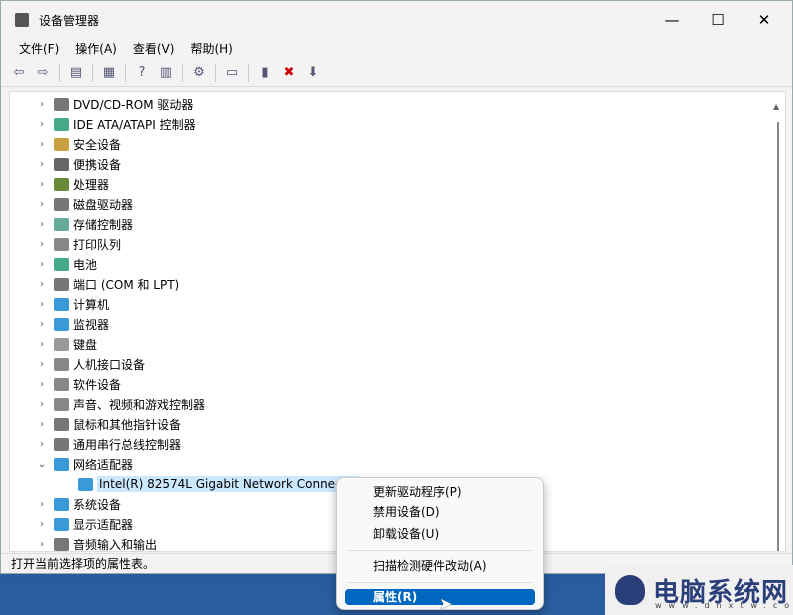 The height and width of the screenshot is (615, 793). I want to click on tree-item-label: 显示适配器, so click(103, 524).